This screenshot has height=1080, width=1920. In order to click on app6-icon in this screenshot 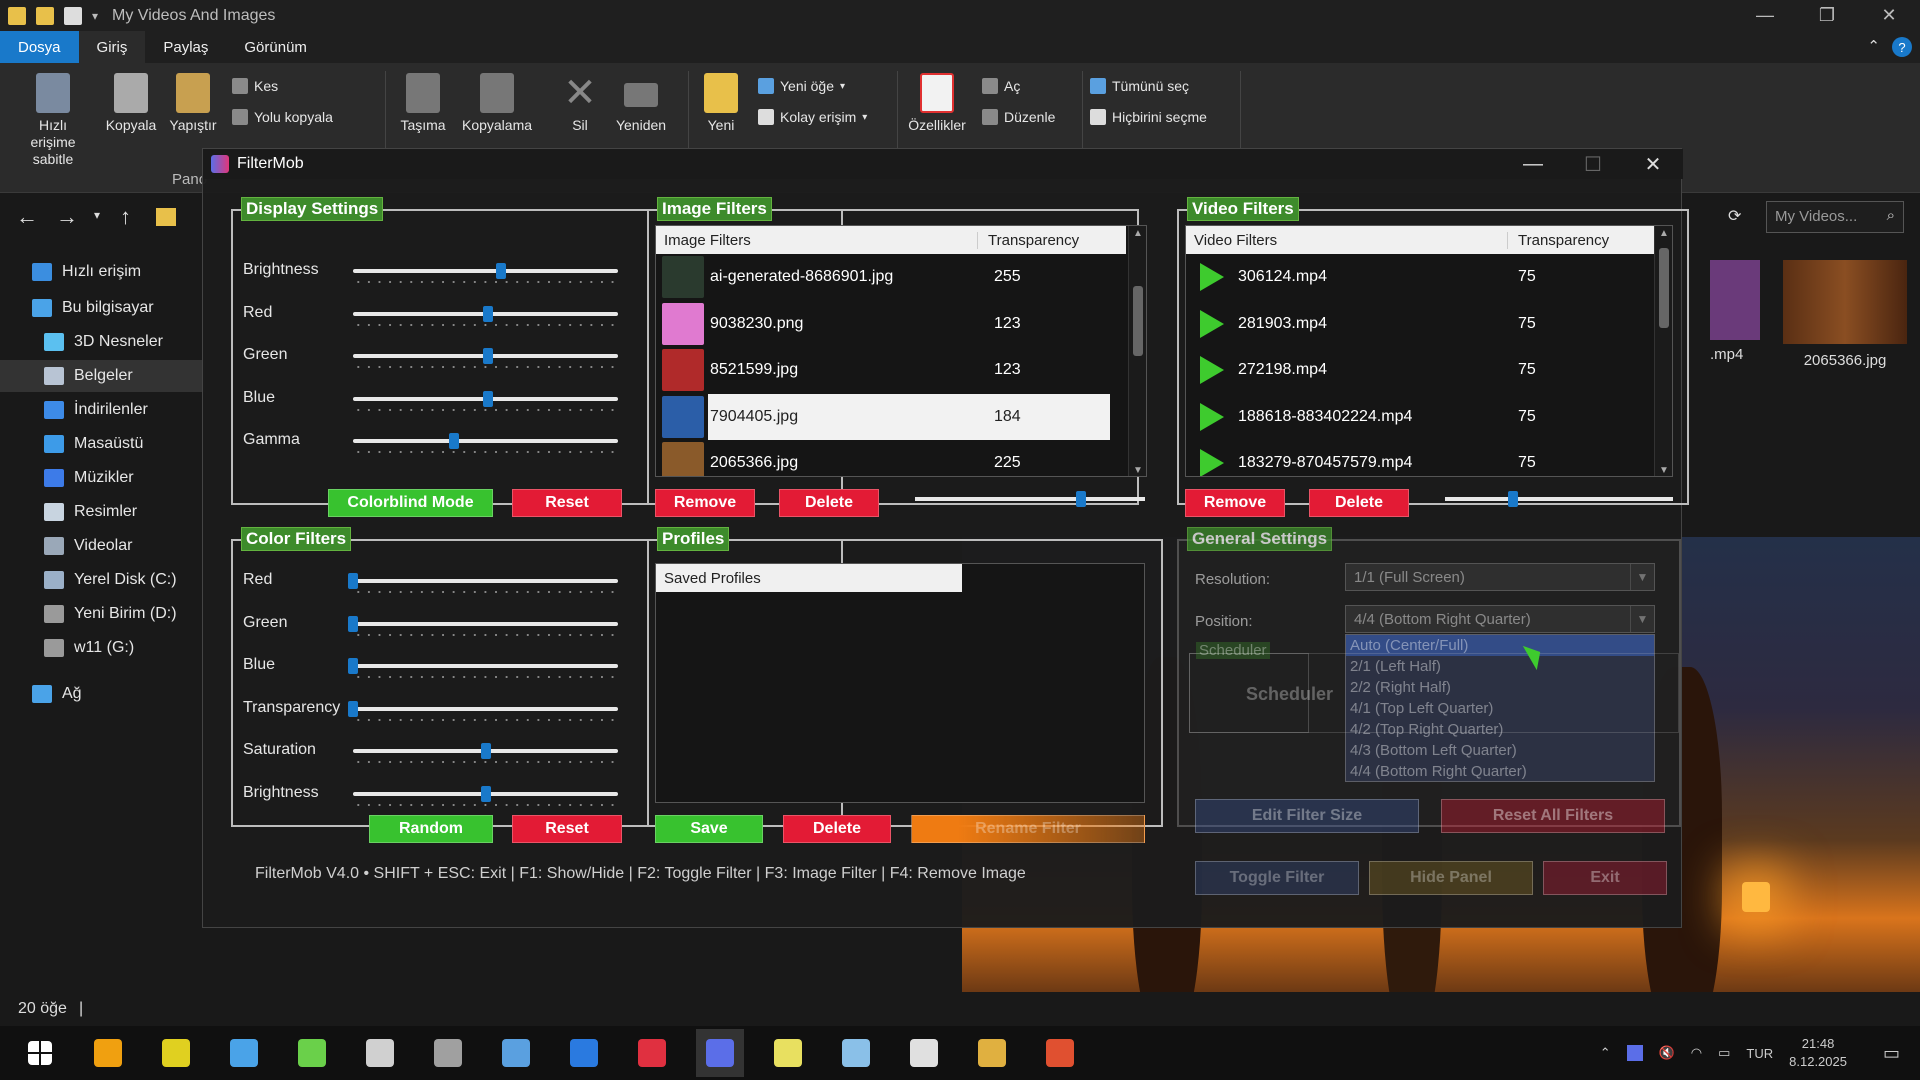, I will do `click(448, 1053)`.